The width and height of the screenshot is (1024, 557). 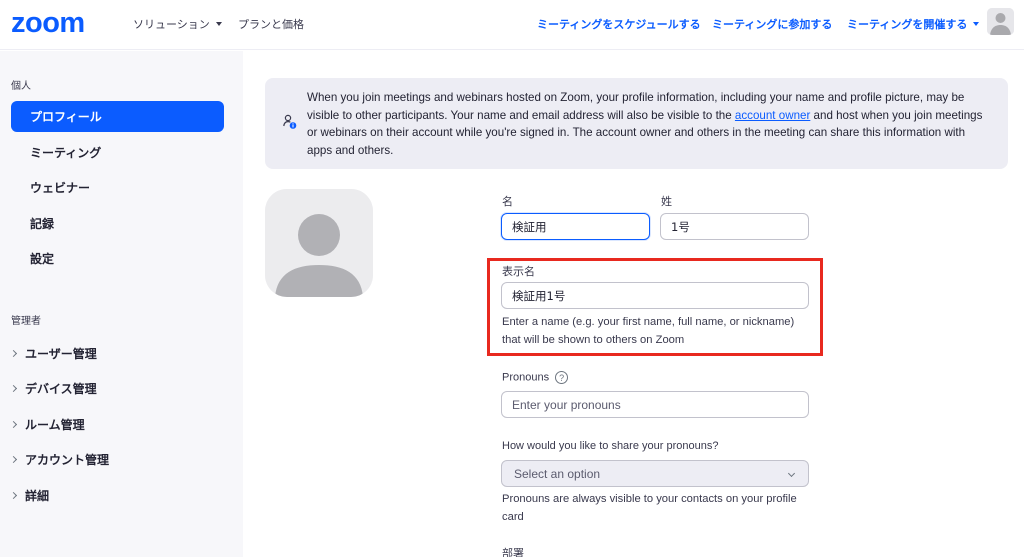 What do you see at coordinates (117, 152) in the screenshot?
I see `sidebar-item-meetings: ミーティング` at bounding box center [117, 152].